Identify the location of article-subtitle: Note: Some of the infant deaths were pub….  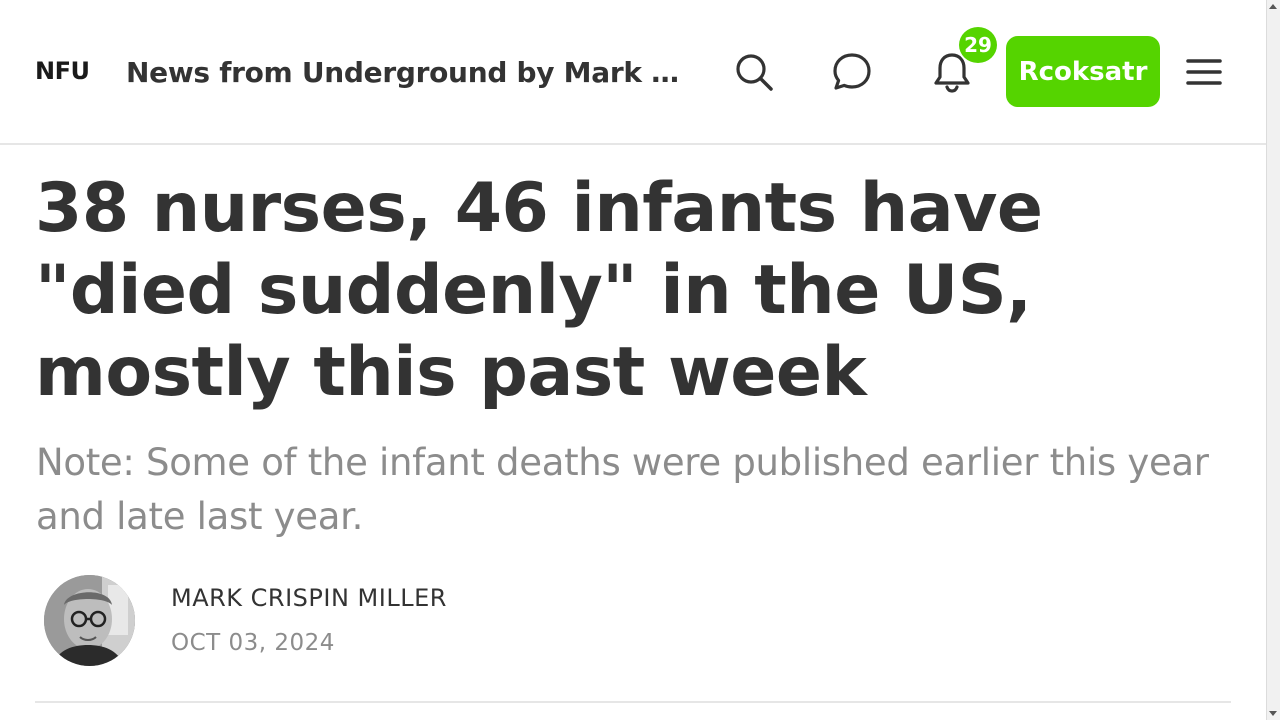
(622, 489).